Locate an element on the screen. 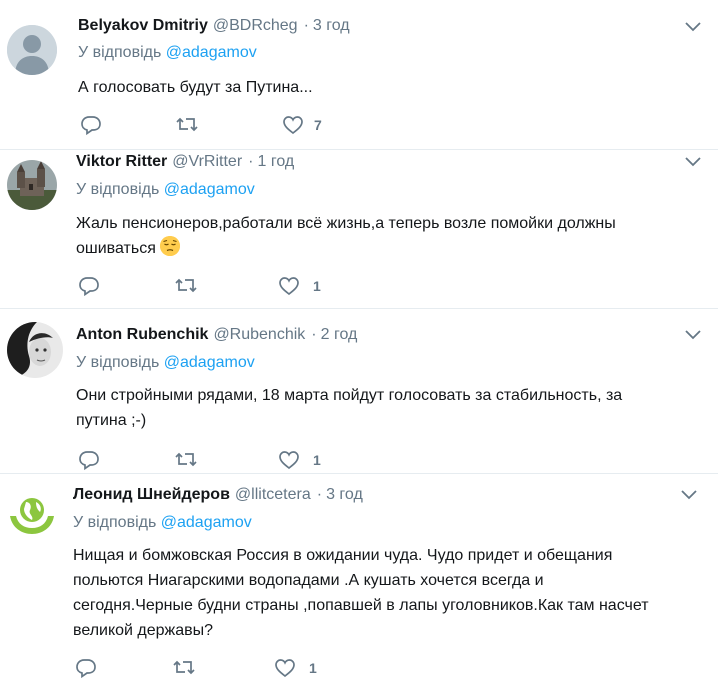  tweet-text-line: путина ;-) is located at coordinates (111, 420).